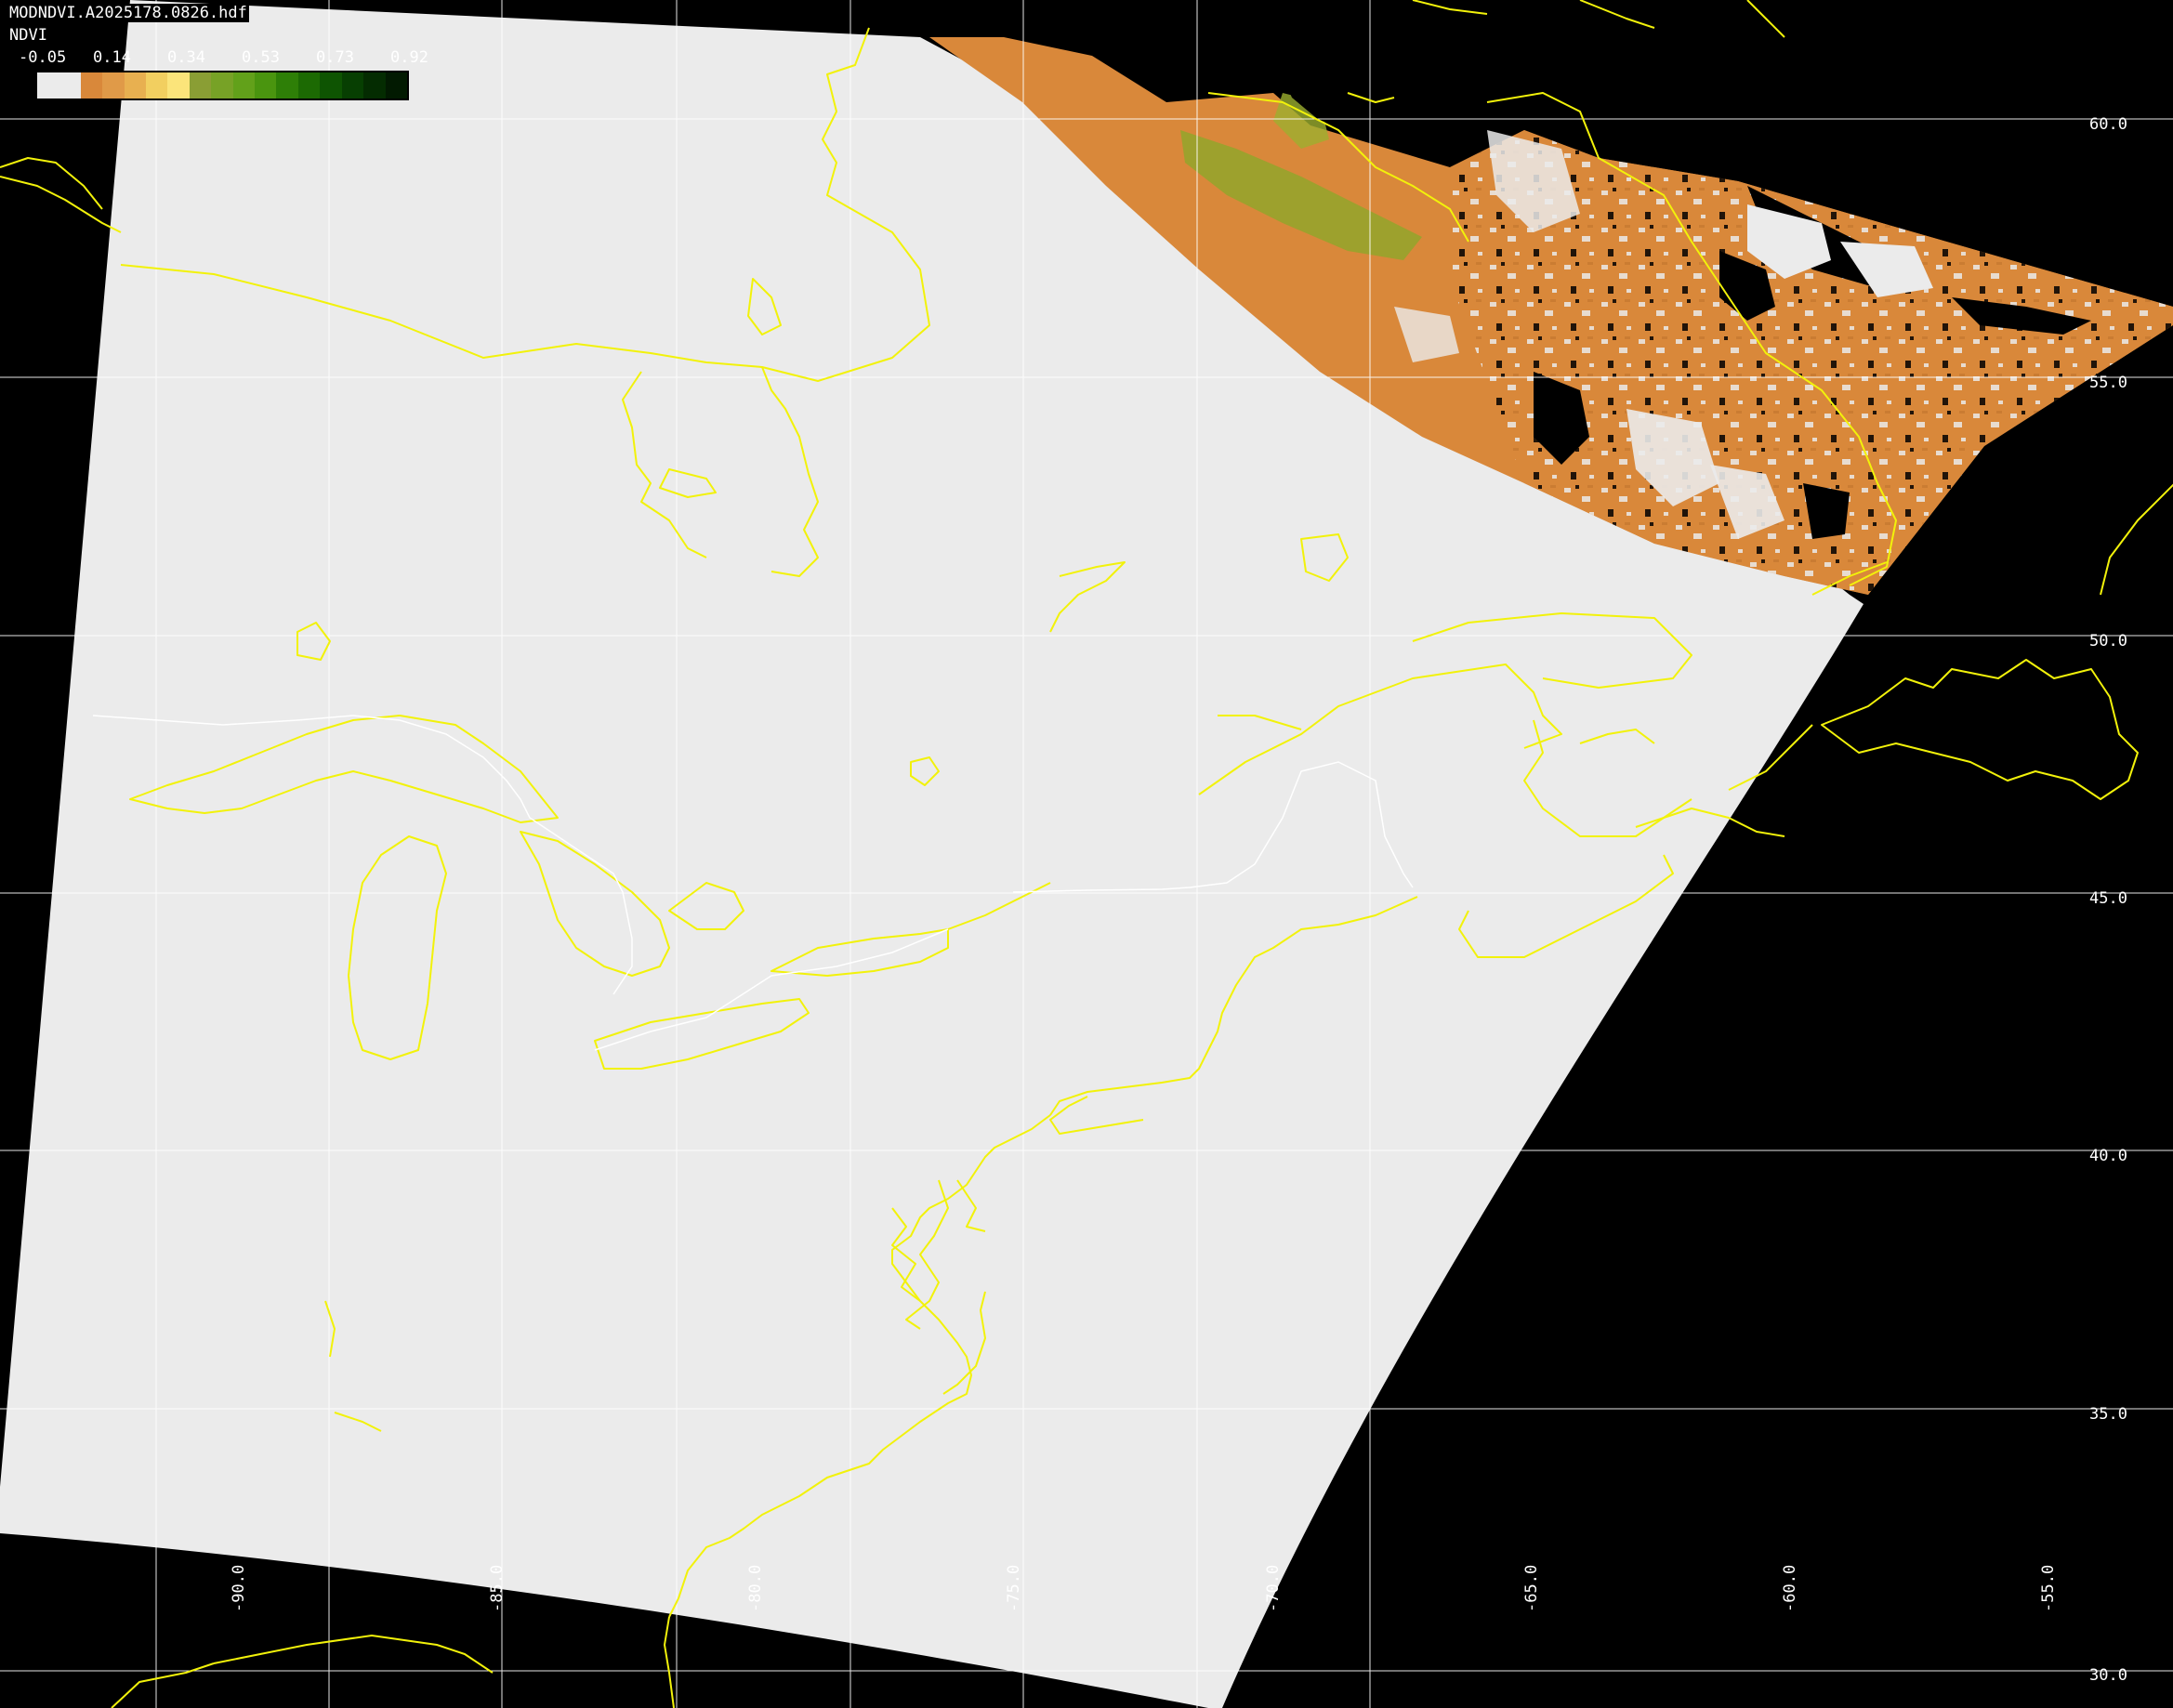  What do you see at coordinates (1273, 1588) in the screenshot?
I see `lon-label: -70.0` at bounding box center [1273, 1588].